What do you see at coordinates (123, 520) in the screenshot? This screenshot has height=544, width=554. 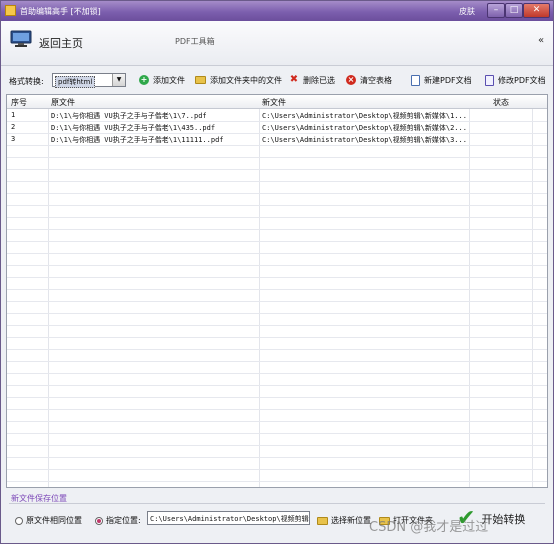 I see `specified-location-label: 指定位置:` at bounding box center [123, 520].